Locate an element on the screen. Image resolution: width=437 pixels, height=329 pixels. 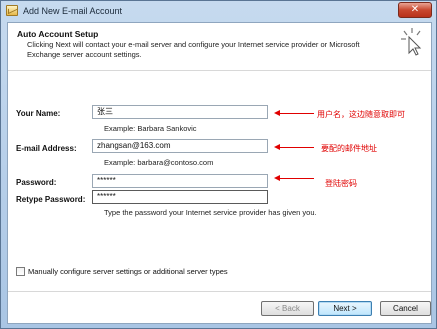
name-annotation-arrow is located at coordinates (294, 113).